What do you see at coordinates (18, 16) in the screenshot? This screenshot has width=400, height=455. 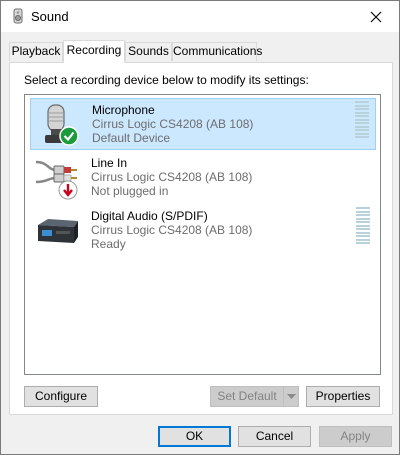 I see `speaker-icon` at bounding box center [18, 16].